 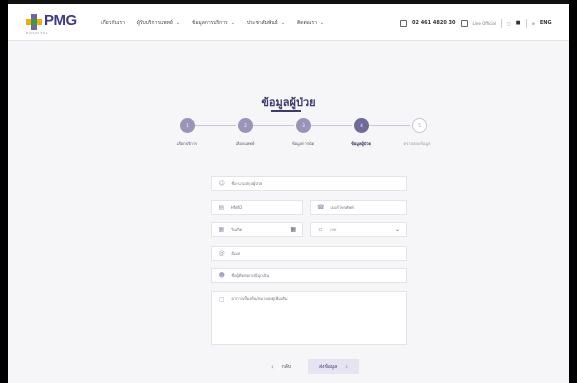 What do you see at coordinates (434, 23) in the screenshot?
I see `phone-number: 02 461 4820 30` at bounding box center [434, 23].